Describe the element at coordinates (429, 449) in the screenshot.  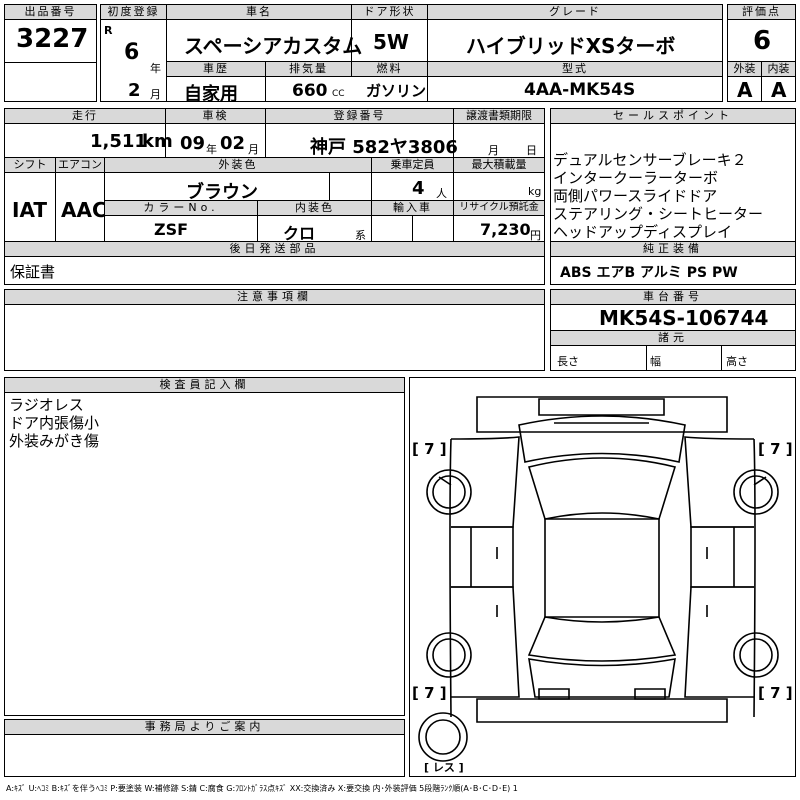
I see `tire-mark-front-left: [ 7 ]` at that location.